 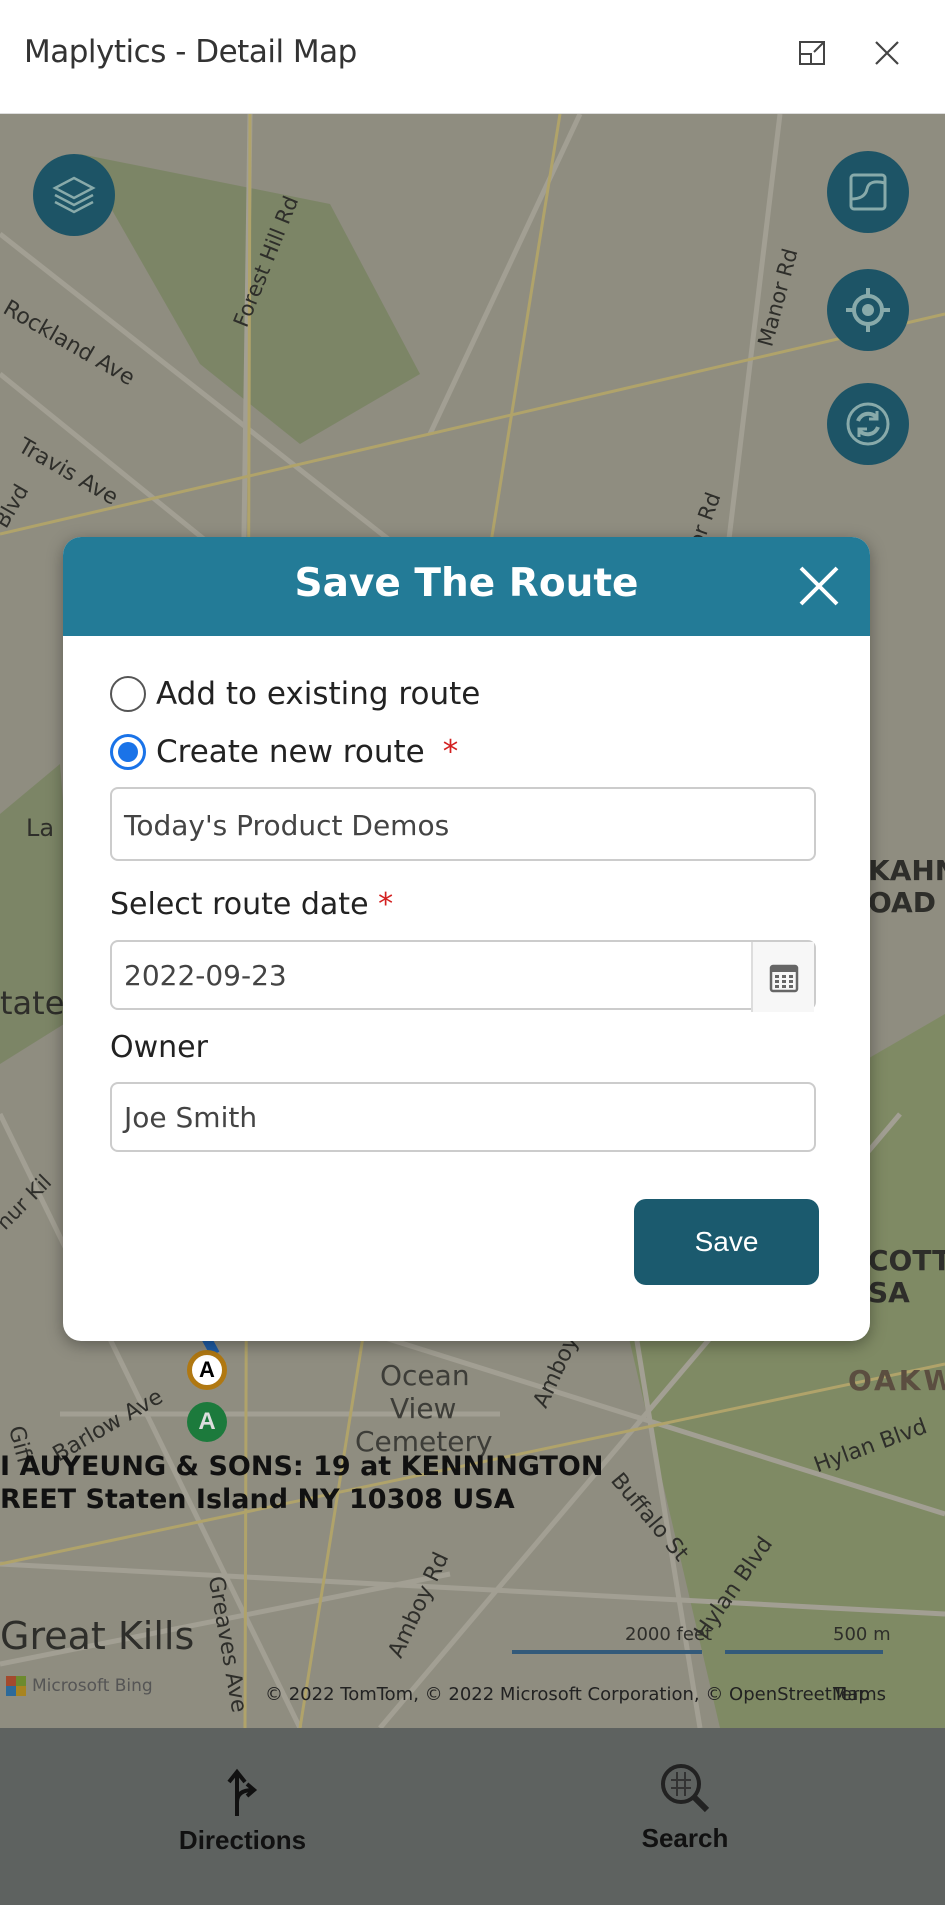 What do you see at coordinates (318, 694) in the screenshot?
I see `radio-label: Add to existing route` at bounding box center [318, 694].